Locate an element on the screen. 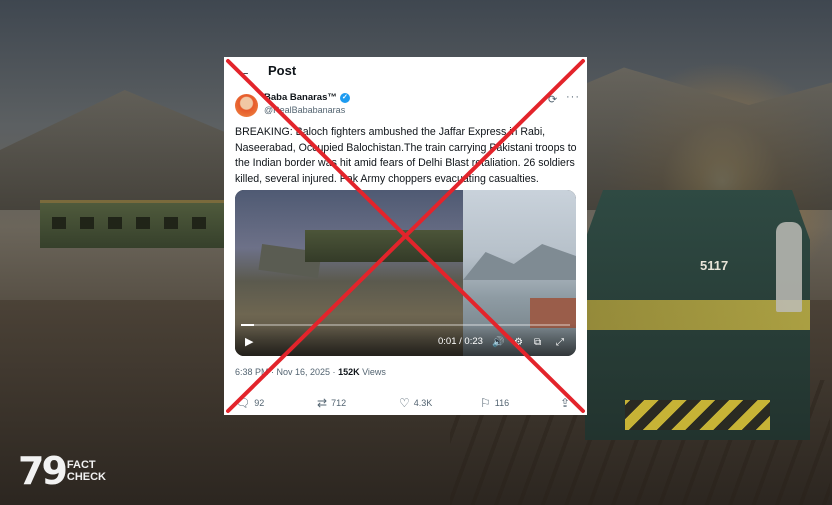 This screenshot has height=505, width=832. settings-icon: ⚙ is located at coordinates (518, 342).